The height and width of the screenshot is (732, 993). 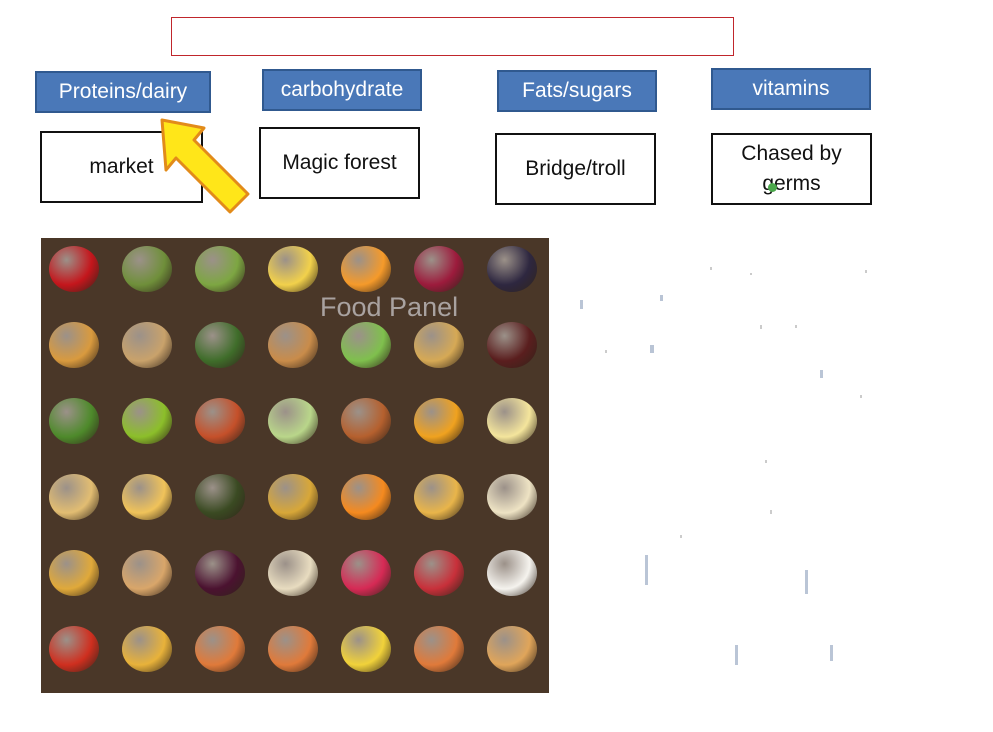 What do you see at coordinates (439, 573) in the screenshot?
I see `rhubarb-icon` at bounding box center [439, 573].